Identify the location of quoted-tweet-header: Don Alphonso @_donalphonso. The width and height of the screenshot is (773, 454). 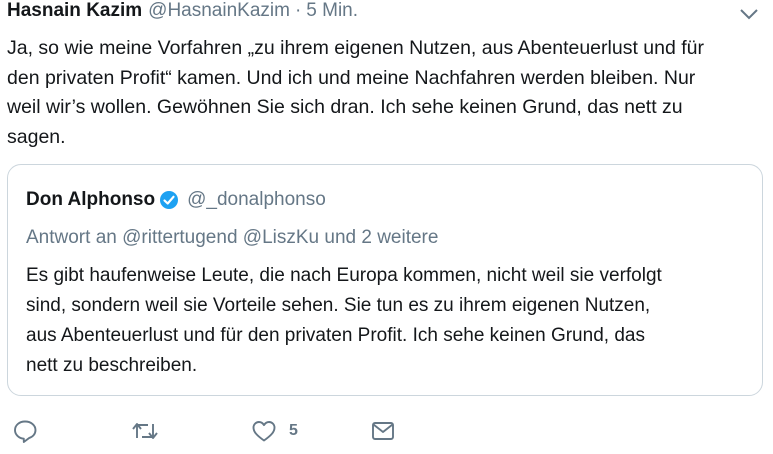
(176, 200).